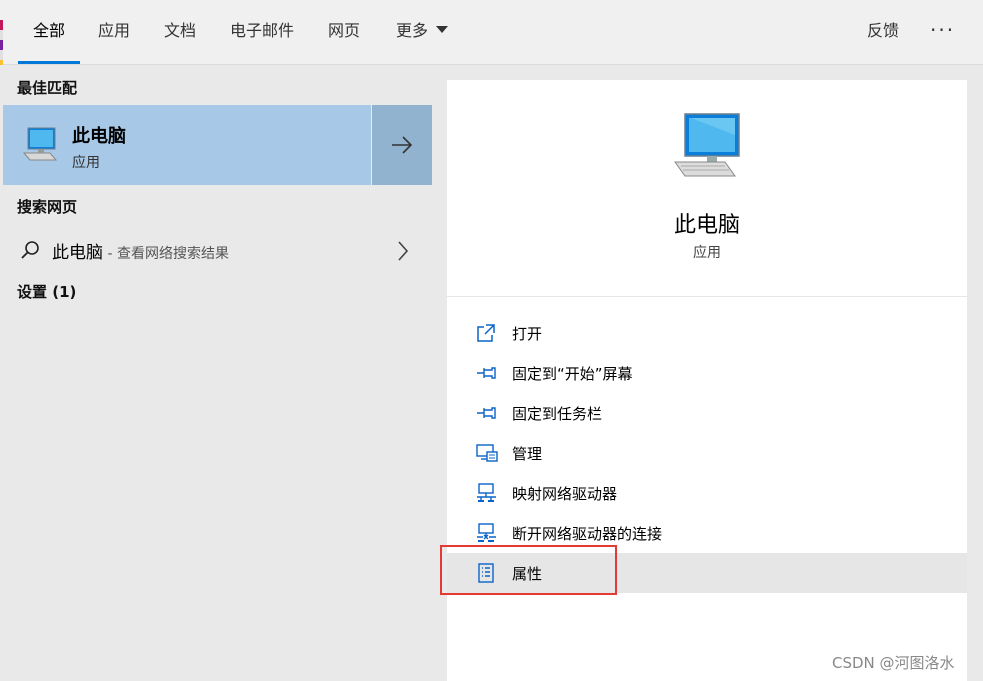  Describe the element at coordinates (893, 663) in the screenshot. I see `watermark-text: CSDN @河图洛水` at that location.